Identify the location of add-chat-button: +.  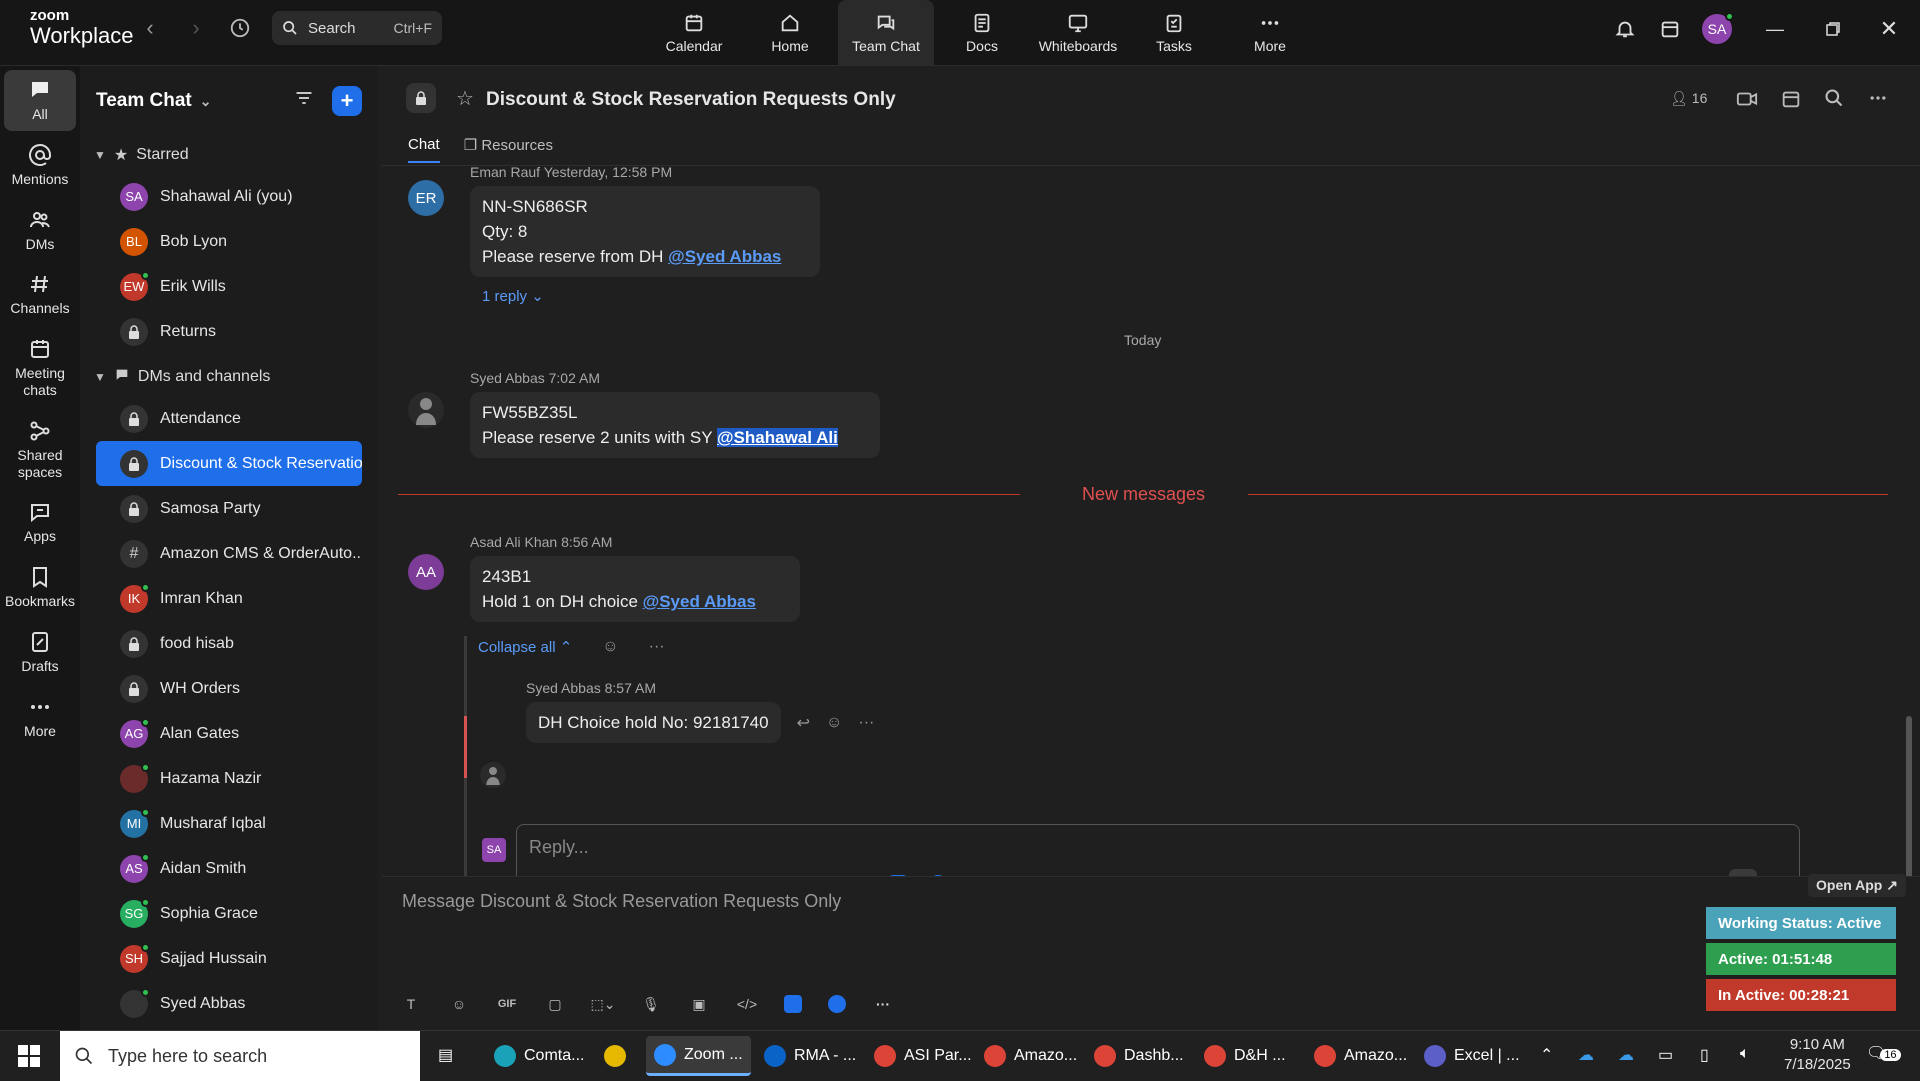
(347, 101).